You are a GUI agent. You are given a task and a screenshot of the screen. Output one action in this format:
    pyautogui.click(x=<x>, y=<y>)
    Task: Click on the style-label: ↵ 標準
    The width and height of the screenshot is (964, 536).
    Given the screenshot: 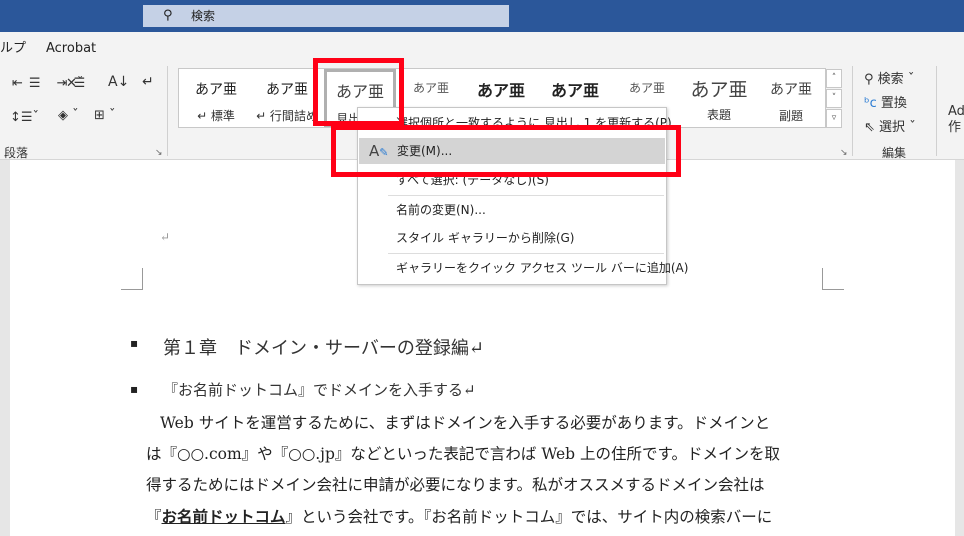 What is the action you would take?
    pyautogui.click(x=216, y=116)
    